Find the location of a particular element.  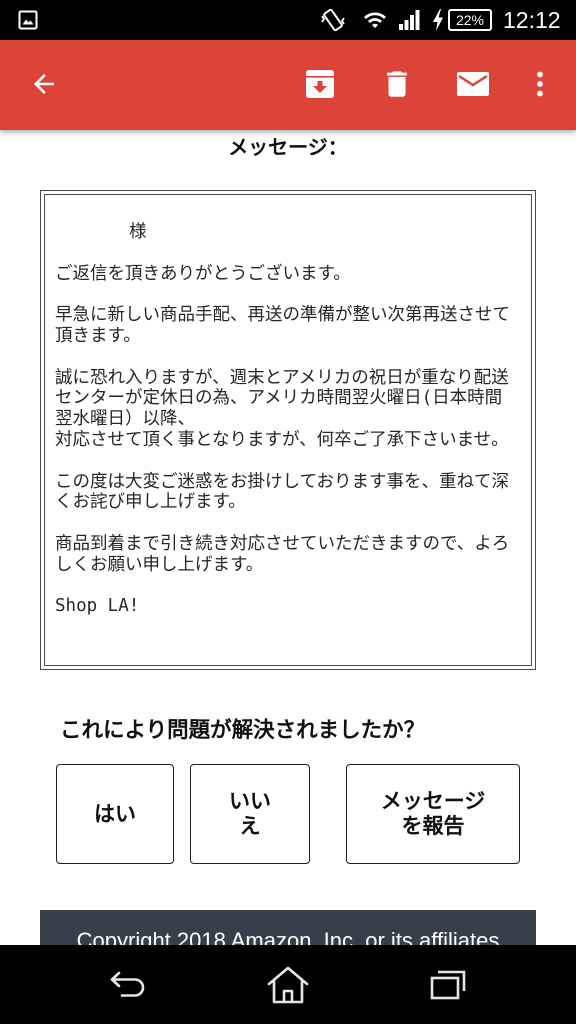

delete-button is located at coordinates (397, 84).